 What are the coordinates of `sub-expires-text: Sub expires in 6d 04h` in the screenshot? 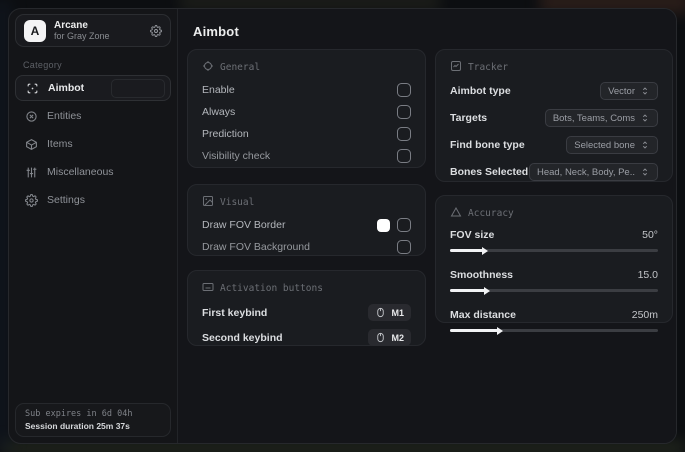 It's located at (79, 414).